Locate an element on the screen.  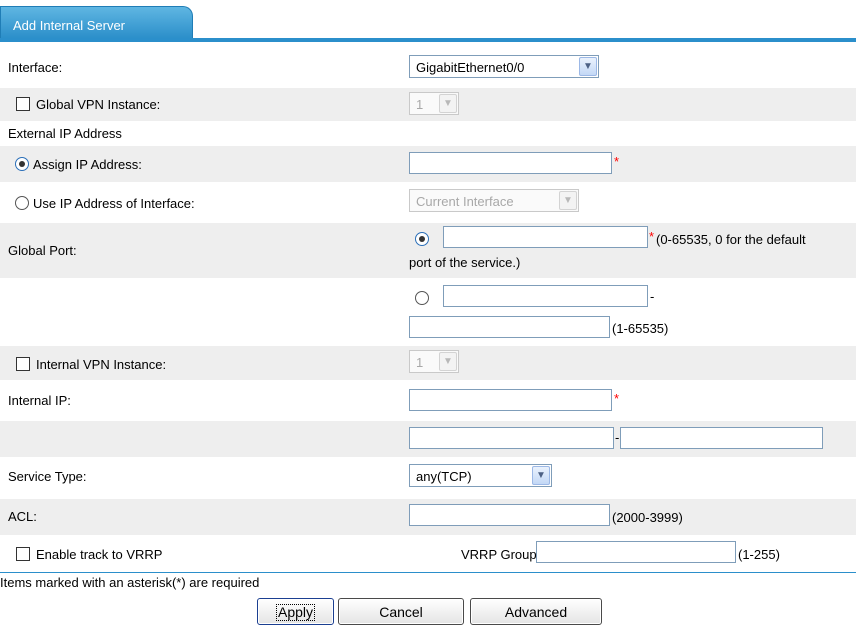
row-assign-ip: Assign IP Address: * is located at coordinates (428, 164).